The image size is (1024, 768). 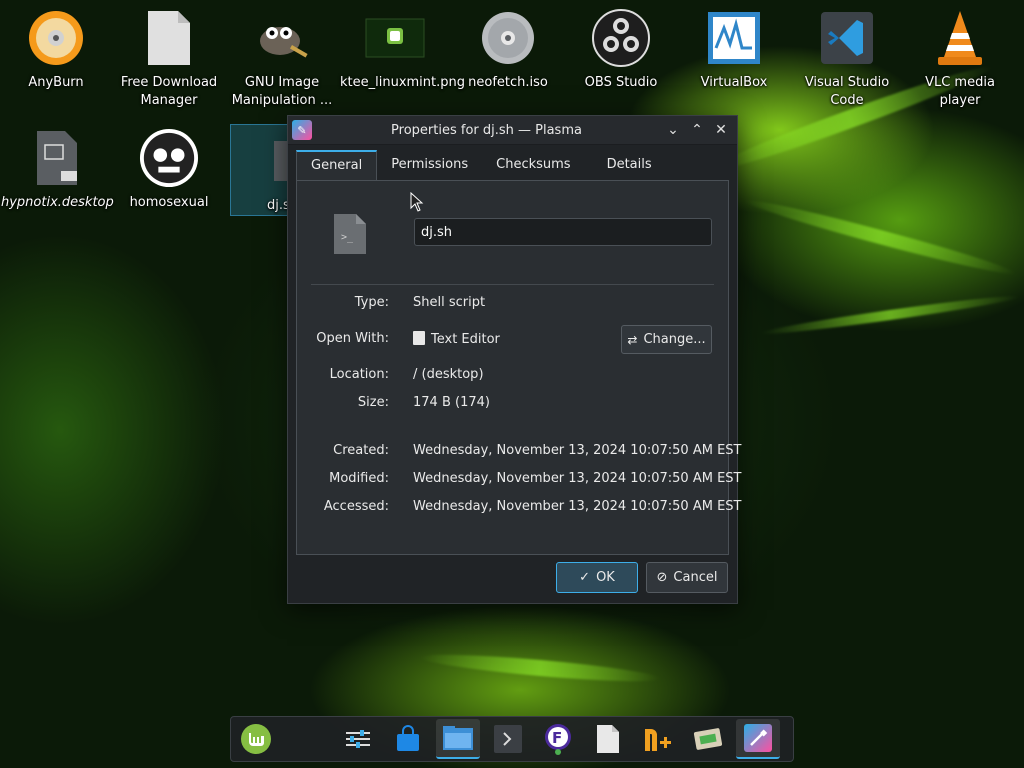 I want to click on desktop-icon-virtualbox: VirtualBox, so click(x=734, y=50).